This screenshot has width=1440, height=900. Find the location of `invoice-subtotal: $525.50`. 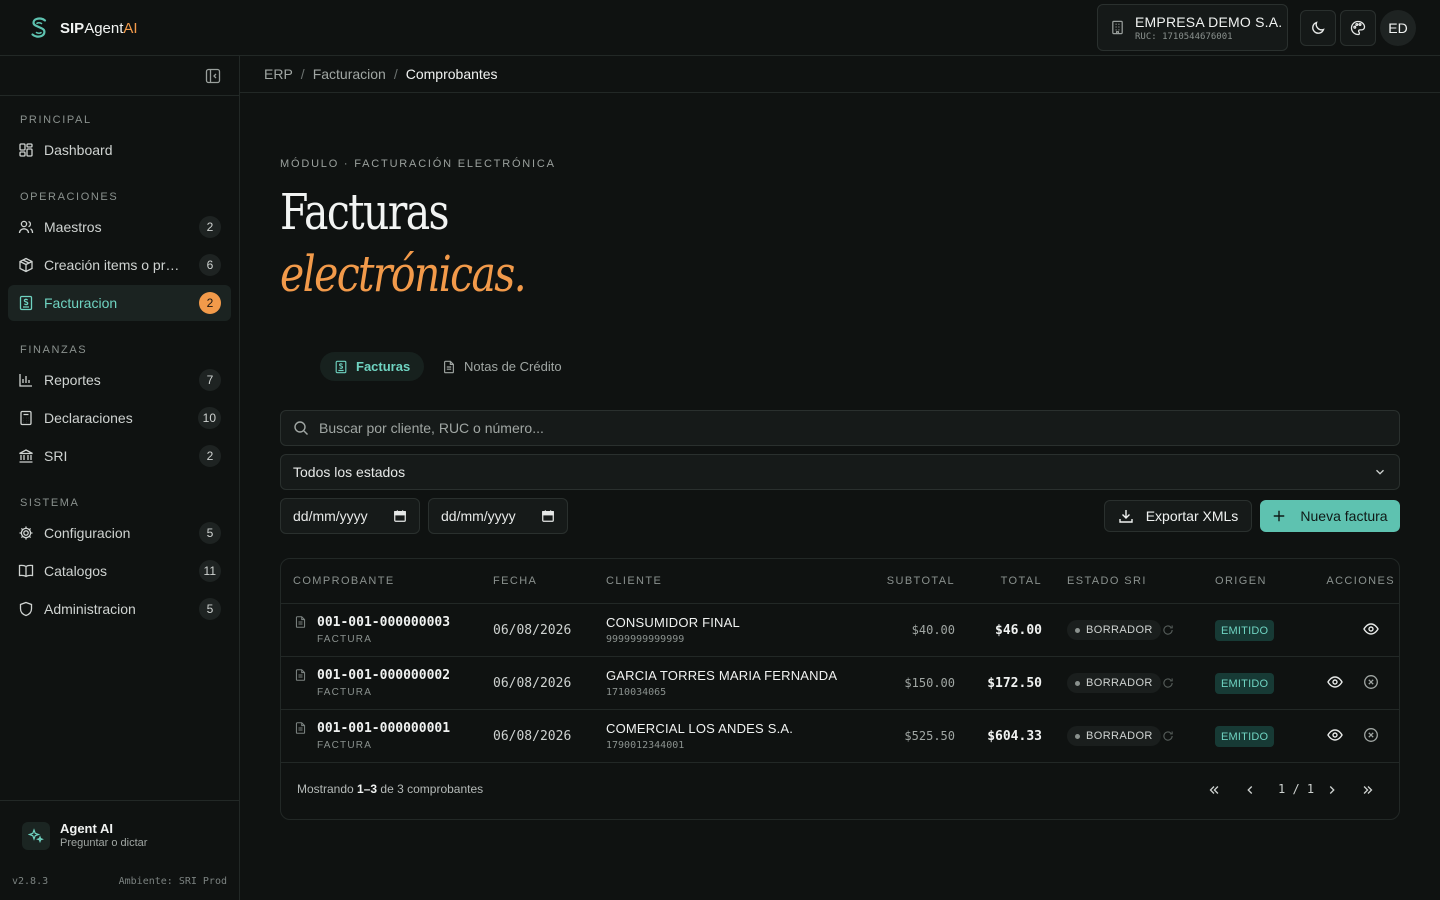

invoice-subtotal: $525.50 is located at coordinates (929, 736).